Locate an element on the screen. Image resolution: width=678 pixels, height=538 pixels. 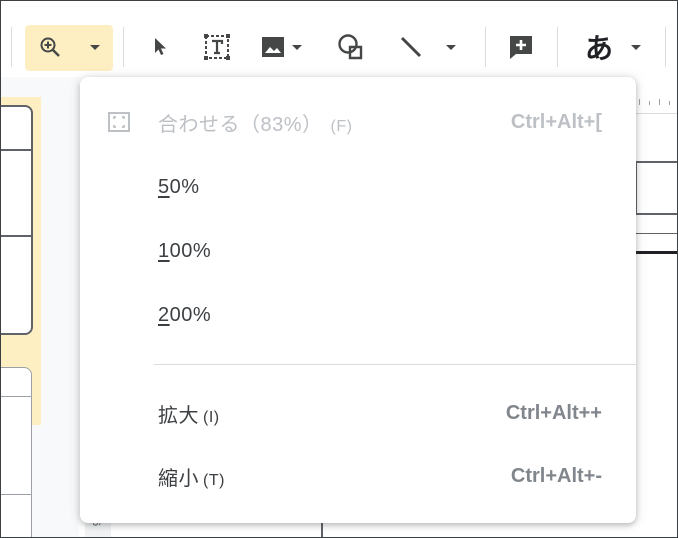
menu-item-zoom-in: 拡大 (I) Ctrl+Alt++ is located at coordinates (358, 413).